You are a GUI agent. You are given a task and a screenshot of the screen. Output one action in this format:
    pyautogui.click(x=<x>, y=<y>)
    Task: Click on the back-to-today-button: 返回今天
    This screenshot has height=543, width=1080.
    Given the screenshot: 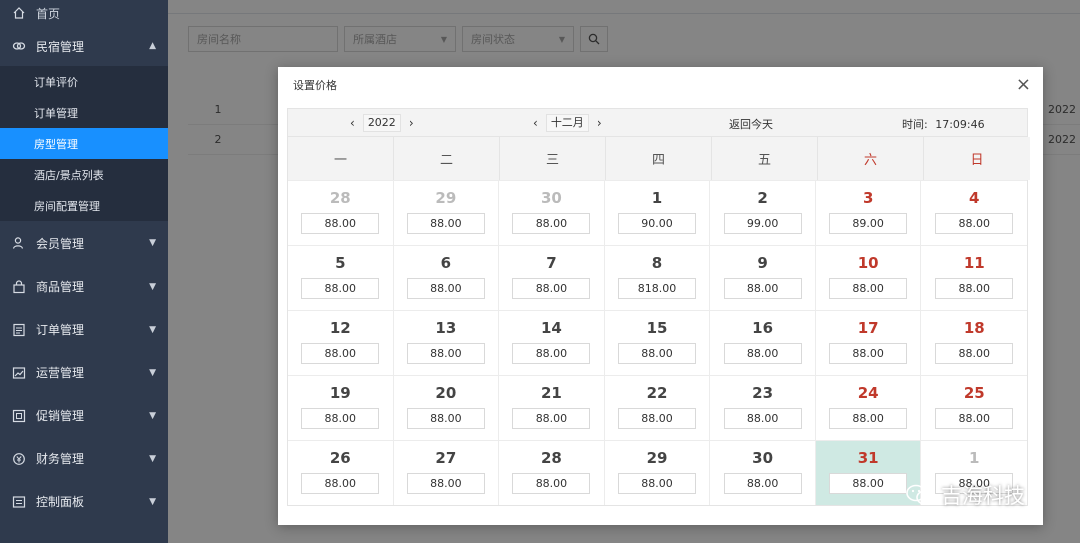 What is the action you would take?
    pyautogui.click(x=751, y=124)
    